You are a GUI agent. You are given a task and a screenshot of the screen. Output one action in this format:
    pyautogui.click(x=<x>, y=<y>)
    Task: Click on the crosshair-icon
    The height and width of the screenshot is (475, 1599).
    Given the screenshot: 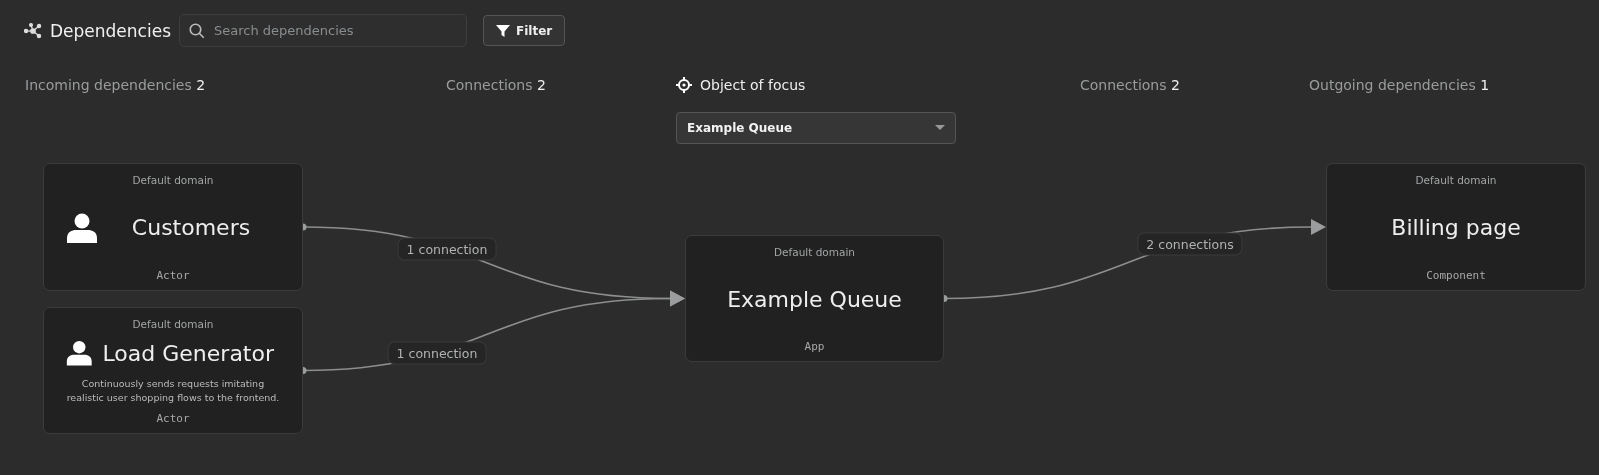 What is the action you would take?
    pyautogui.click(x=684, y=85)
    